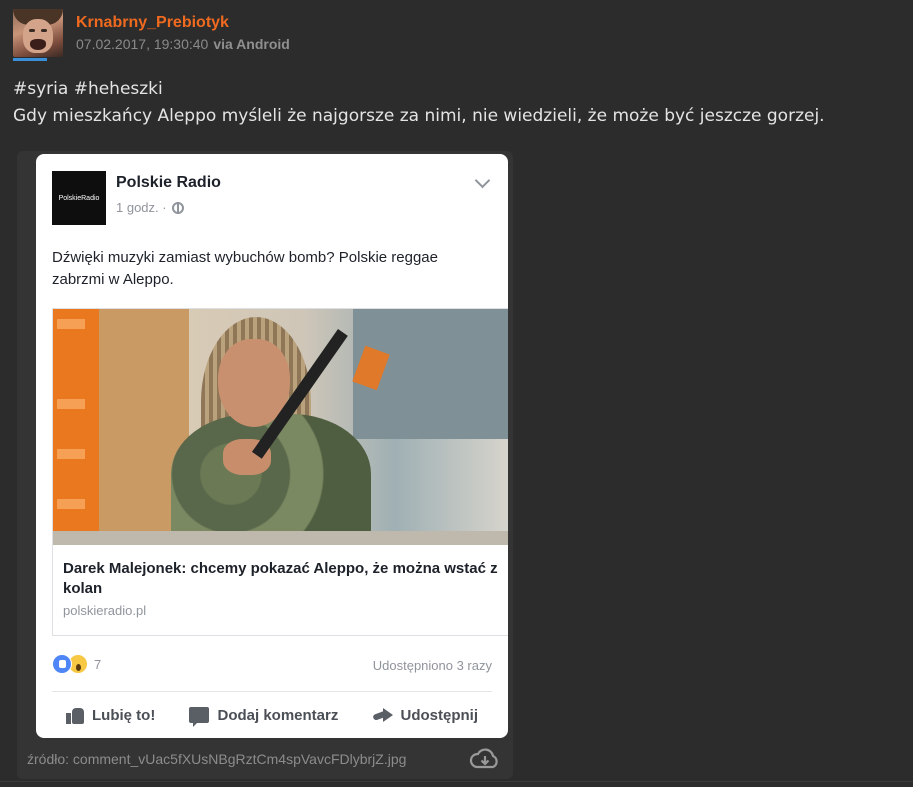  What do you see at coordinates (79, 198) in the screenshot?
I see `page-logo: PolskieRadio` at bounding box center [79, 198].